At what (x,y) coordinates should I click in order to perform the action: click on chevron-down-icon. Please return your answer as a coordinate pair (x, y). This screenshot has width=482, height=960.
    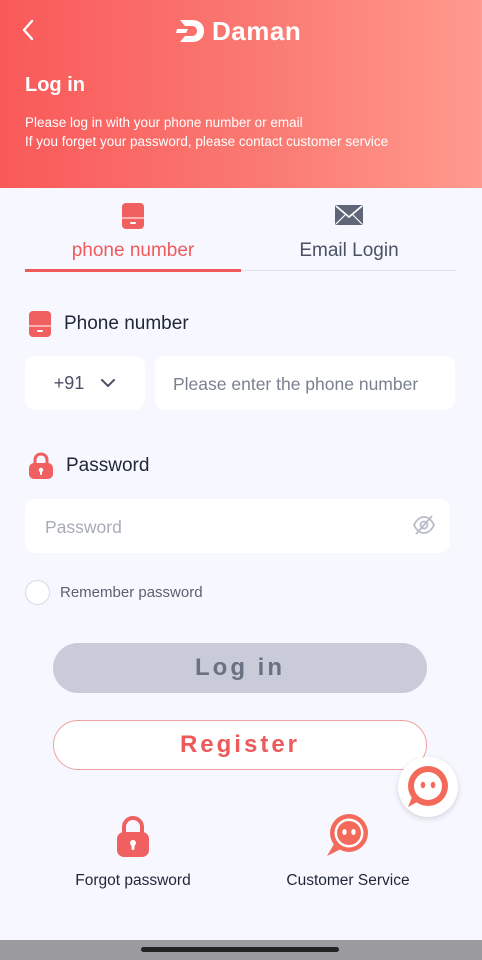
    Looking at the image, I should click on (108, 383).